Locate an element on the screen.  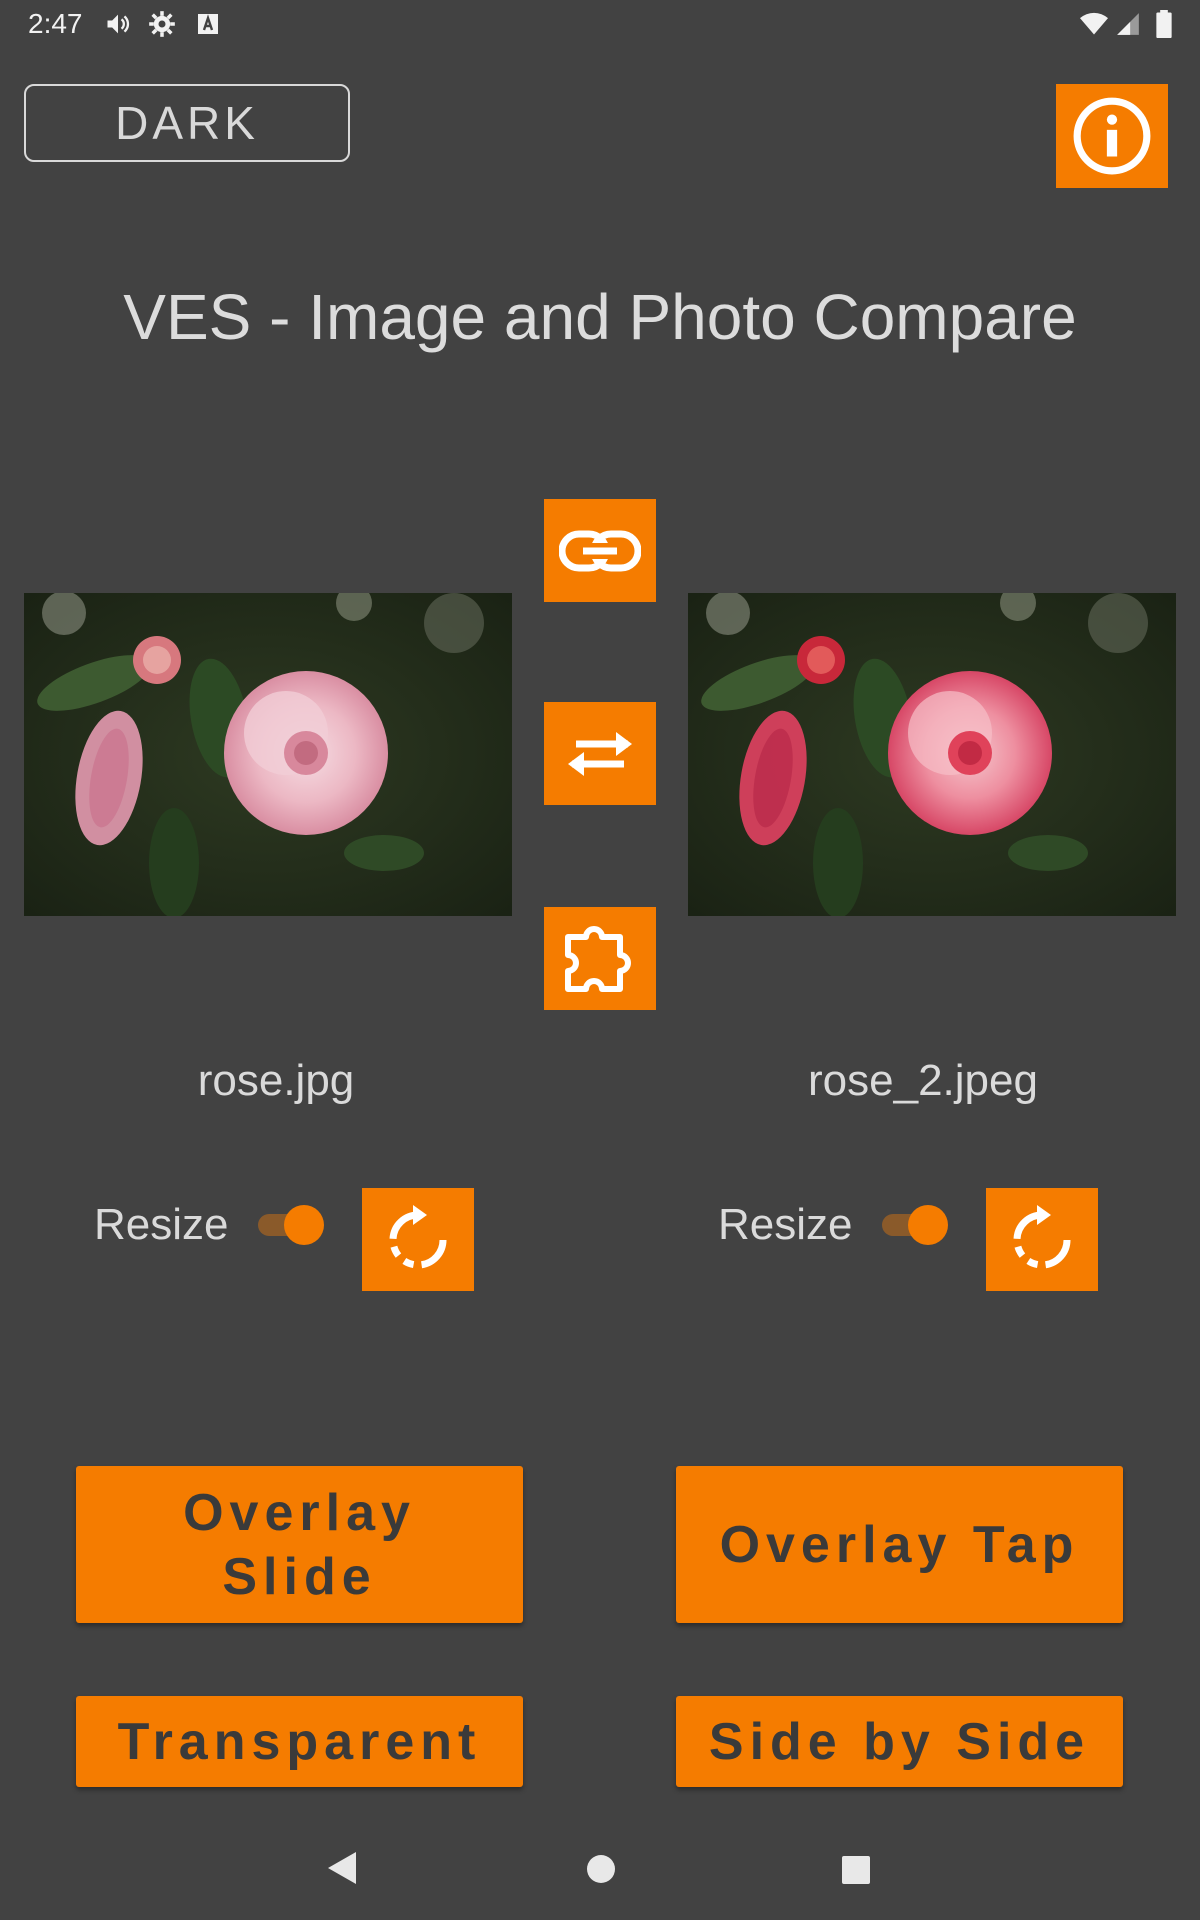
recents-icon is located at coordinates (856, 1872).